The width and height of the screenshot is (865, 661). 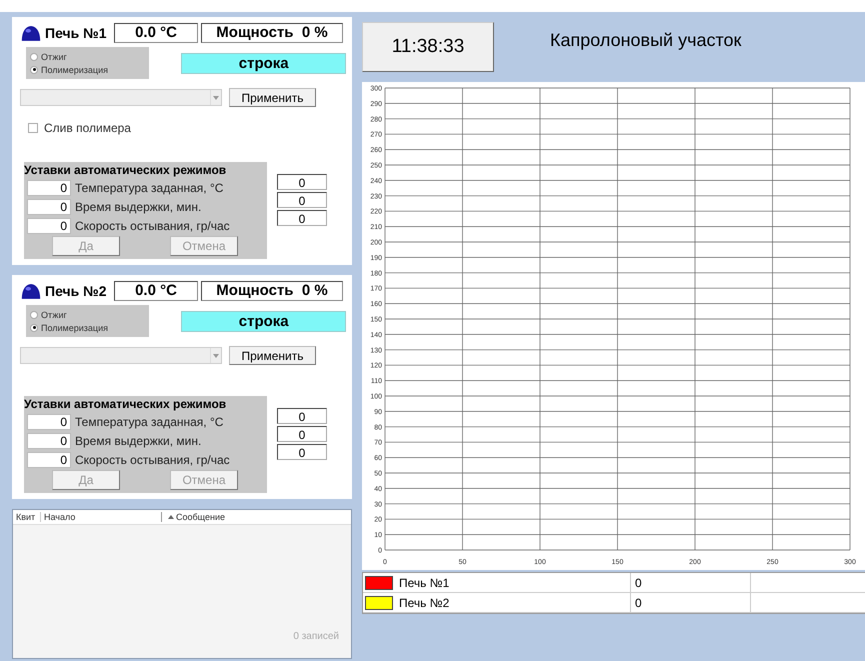 What do you see at coordinates (187, 128) in the screenshot?
I see `drain-checkbox: Слив полимера` at bounding box center [187, 128].